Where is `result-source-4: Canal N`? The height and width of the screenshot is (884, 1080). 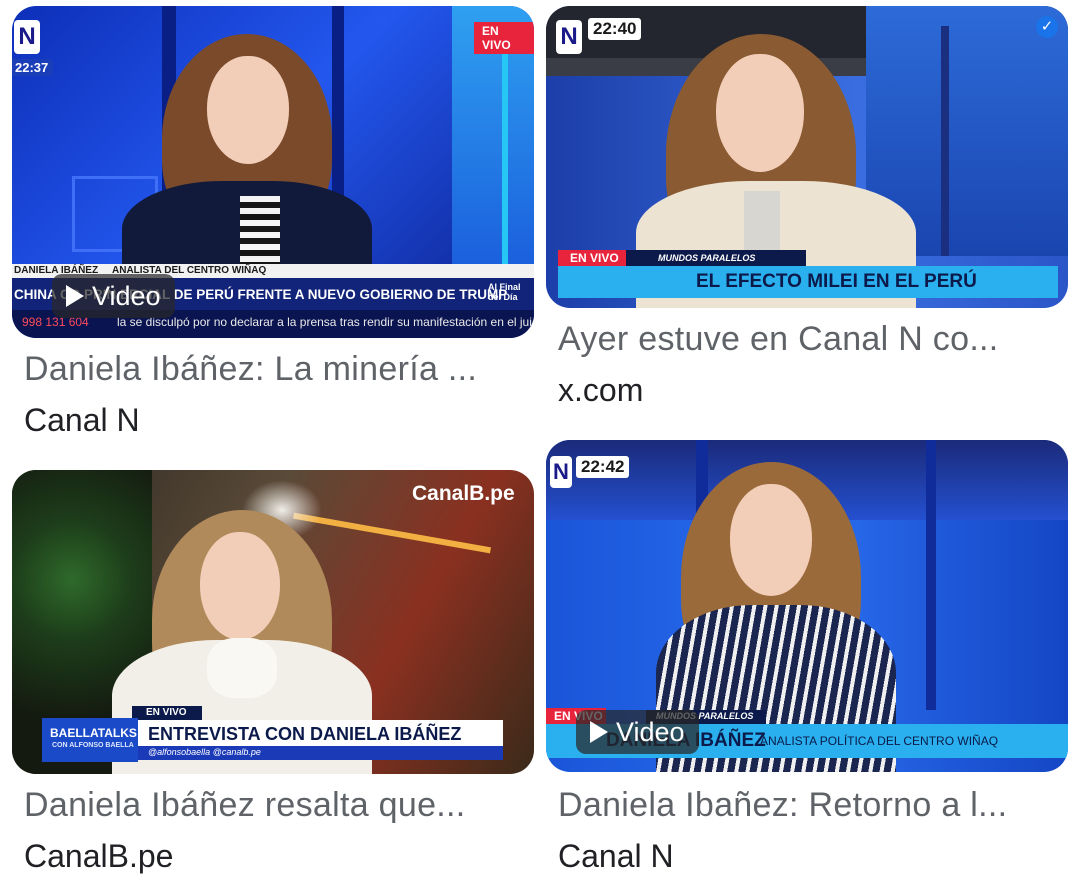
result-source-4: Canal N is located at coordinates (616, 856).